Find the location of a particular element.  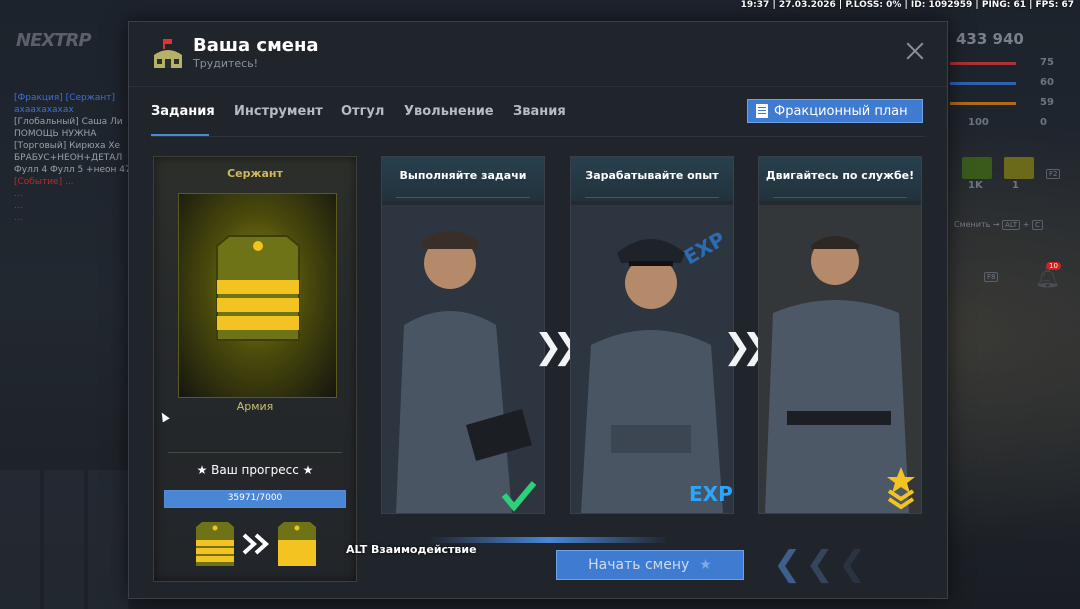

start-shift-button: Начать смену ★ is located at coordinates (650, 565).